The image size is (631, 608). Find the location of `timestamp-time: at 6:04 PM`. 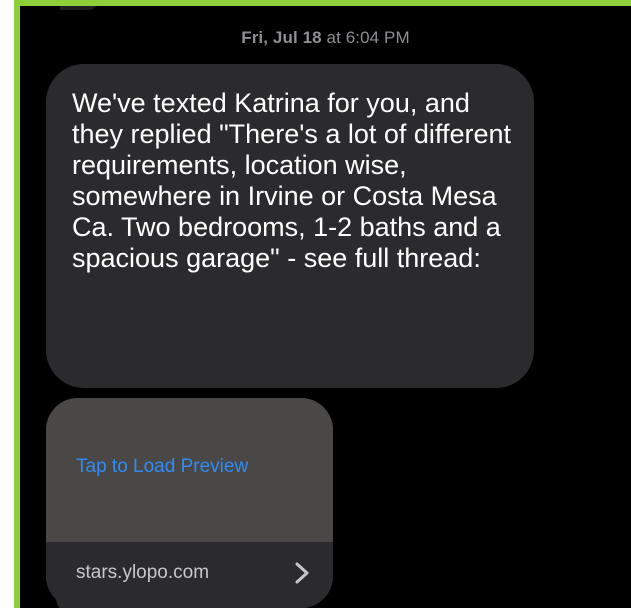

timestamp-time: at 6:04 PM is located at coordinates (365, 37).